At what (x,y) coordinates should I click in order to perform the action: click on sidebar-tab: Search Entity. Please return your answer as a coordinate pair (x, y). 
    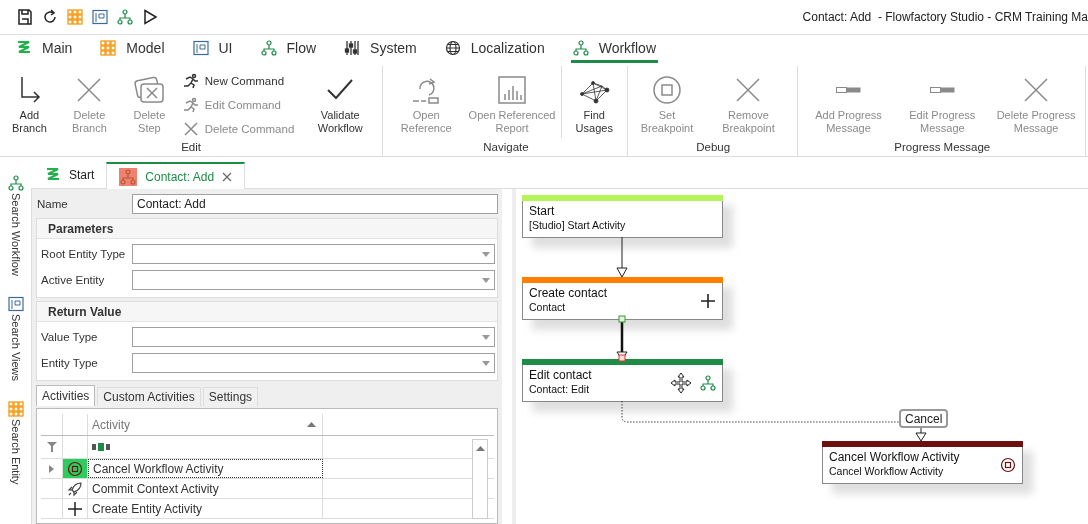
    Looking at the image, I should click on (15, 443).